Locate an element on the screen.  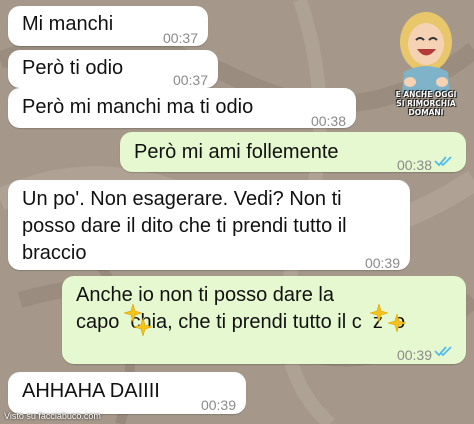
message-text: Però mi manchi ma ti odio is located at coordinates (138, 107).